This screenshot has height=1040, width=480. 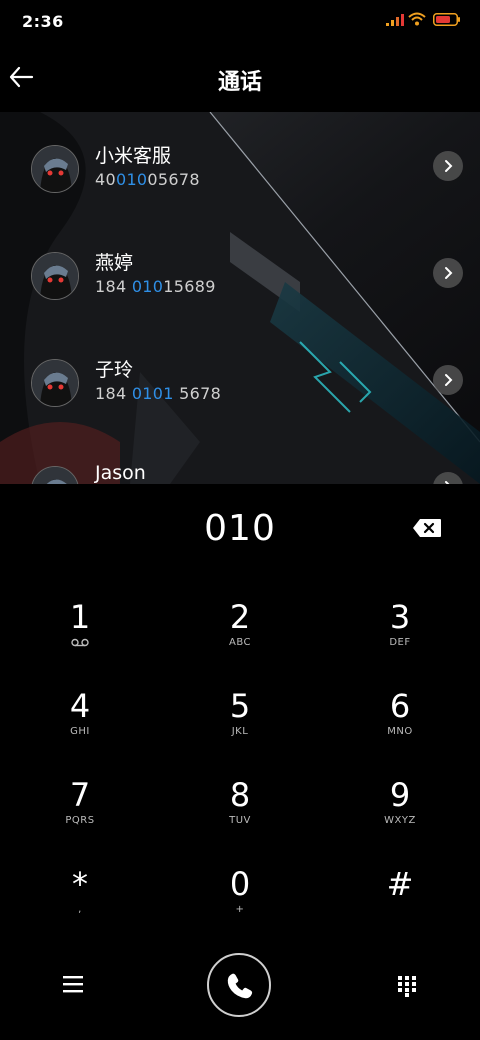 I want to click on dialed-number-display: 010, so click(x=240, y=530).